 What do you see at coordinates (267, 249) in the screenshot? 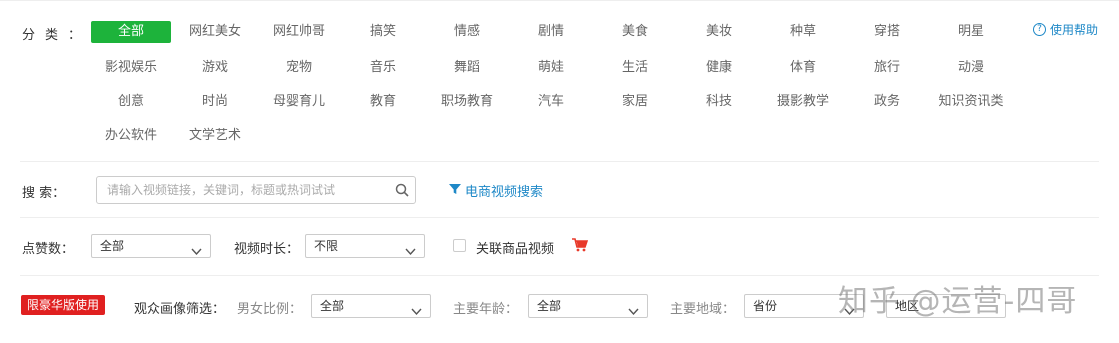
I see `duration-label: 视频时长：` at bounding box center [267, 249].